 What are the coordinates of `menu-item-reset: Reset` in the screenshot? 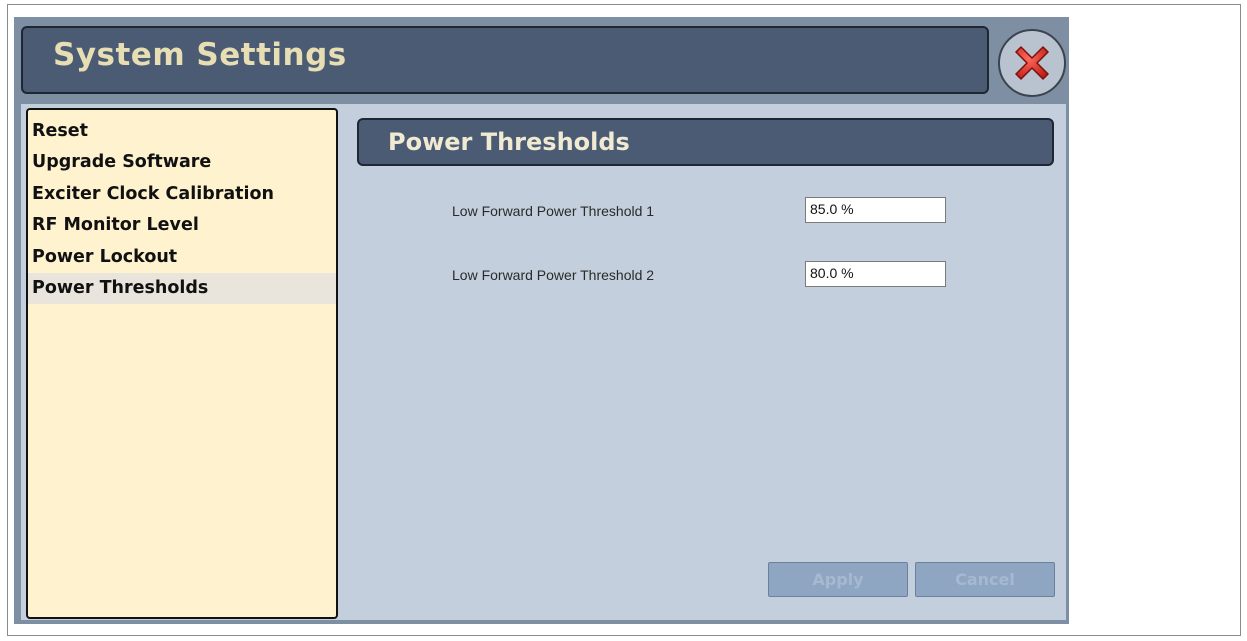 It's located at (182, 131).